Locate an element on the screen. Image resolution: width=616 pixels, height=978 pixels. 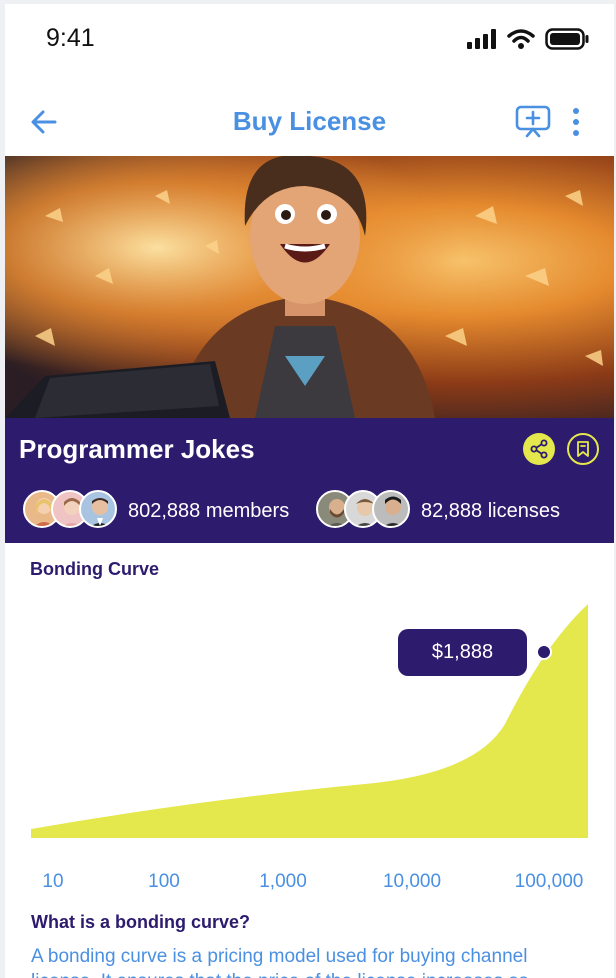
x-tick-label: 10,000 is located at coordinates (412, 881).